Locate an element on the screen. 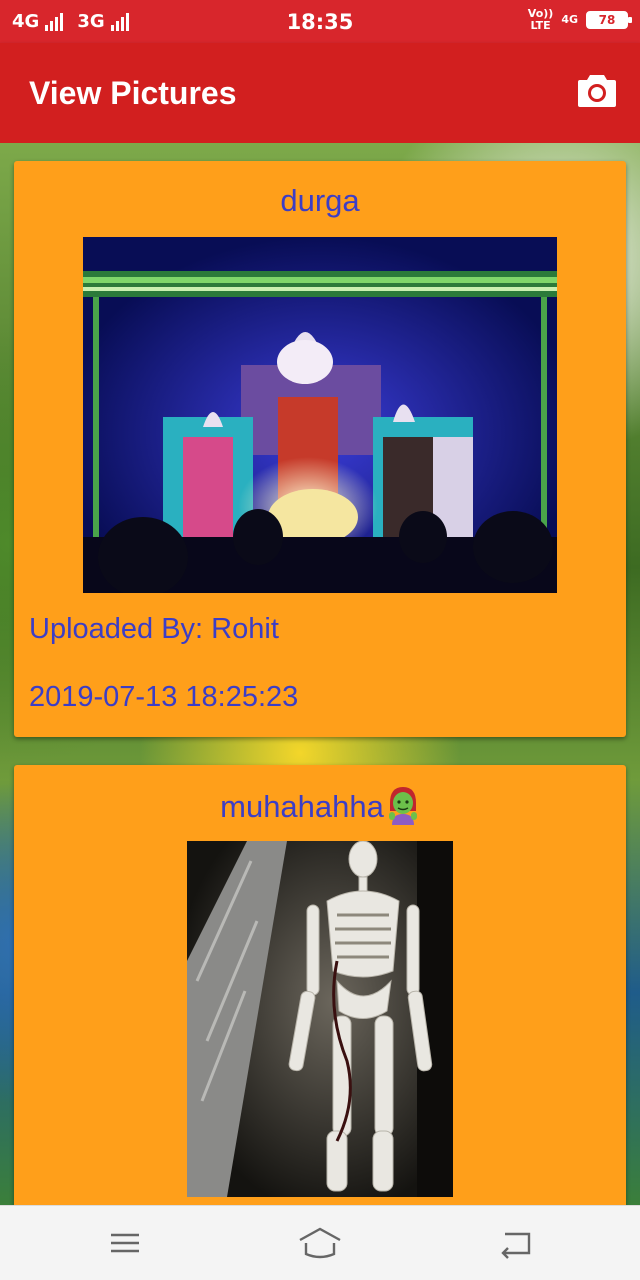  battery-icon: 78 is located at coordinates (609, 20).